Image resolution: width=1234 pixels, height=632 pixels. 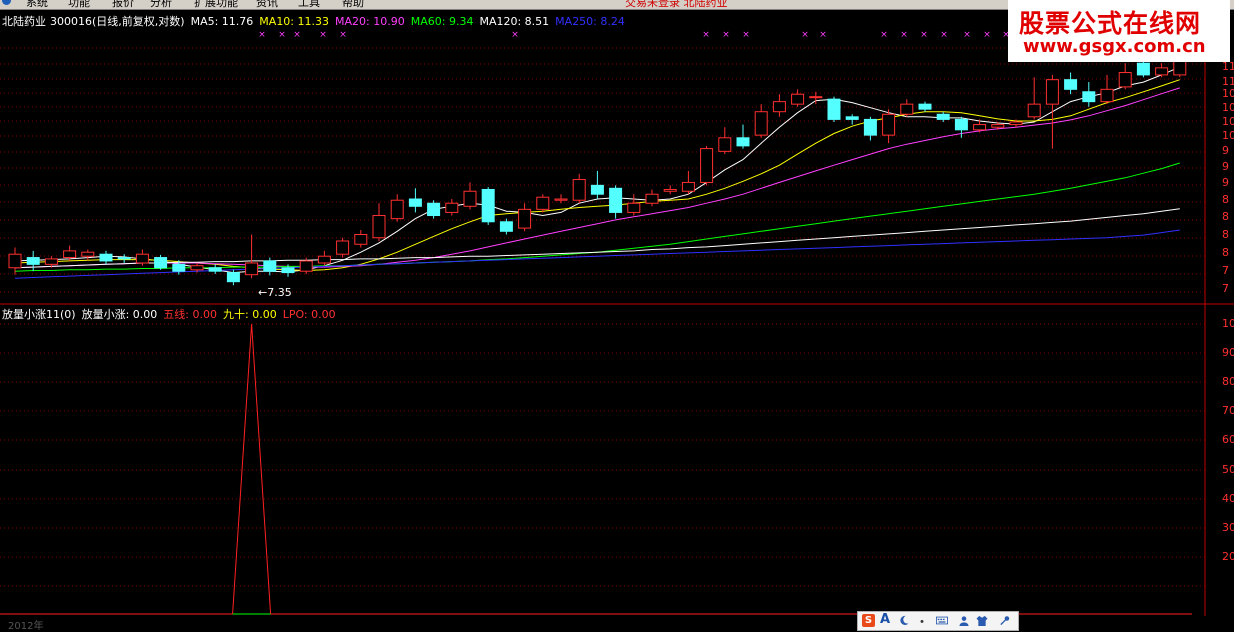 What do you see at coordinates (1228, 352) in the screenshot?
I see `indicator-tick: 90` at bounding box center [1228, 352].